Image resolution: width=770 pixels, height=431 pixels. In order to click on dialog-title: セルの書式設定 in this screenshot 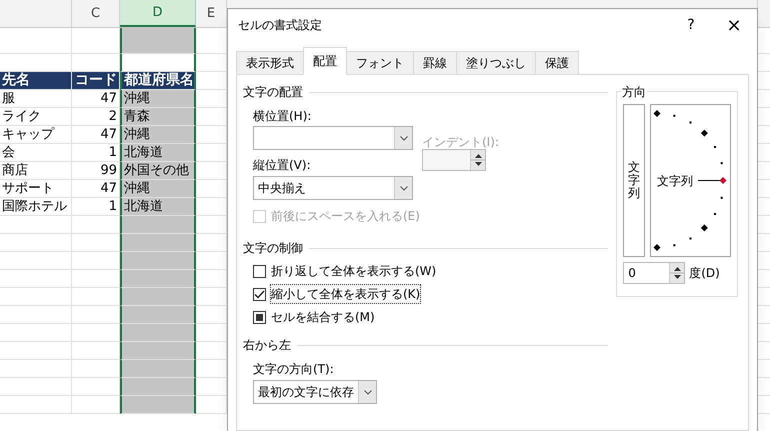, I will do `click(280, 25)`.